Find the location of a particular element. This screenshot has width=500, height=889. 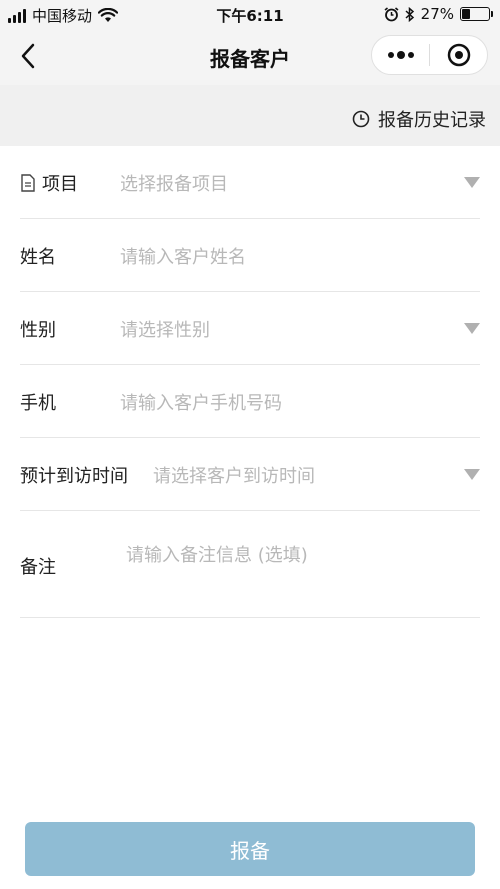

more-button is located at coordinates (400, 55).